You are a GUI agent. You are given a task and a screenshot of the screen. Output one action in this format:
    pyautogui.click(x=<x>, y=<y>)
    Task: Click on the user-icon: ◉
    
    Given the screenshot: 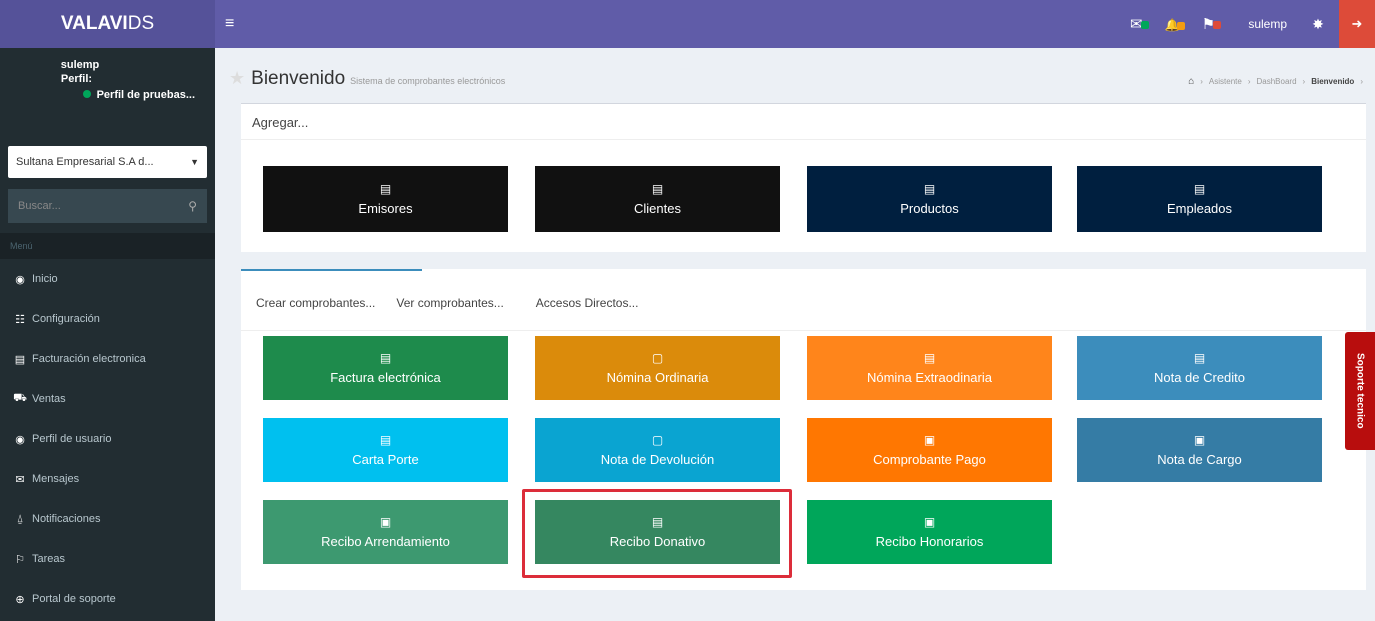 What is the action you would take?
    pyautogui.click(x=20, y=439)
    